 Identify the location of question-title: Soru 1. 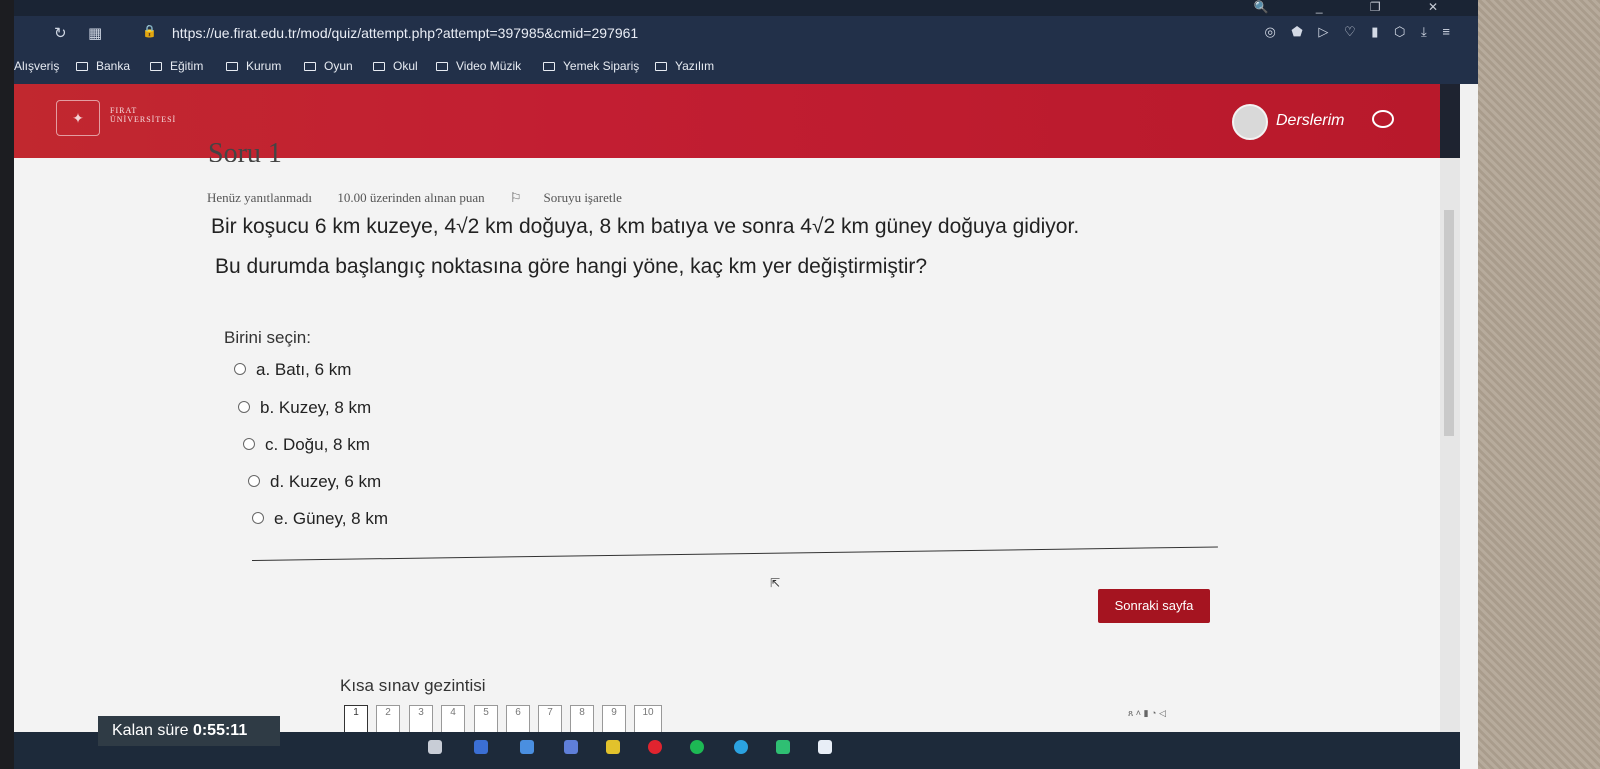
(245, 150).